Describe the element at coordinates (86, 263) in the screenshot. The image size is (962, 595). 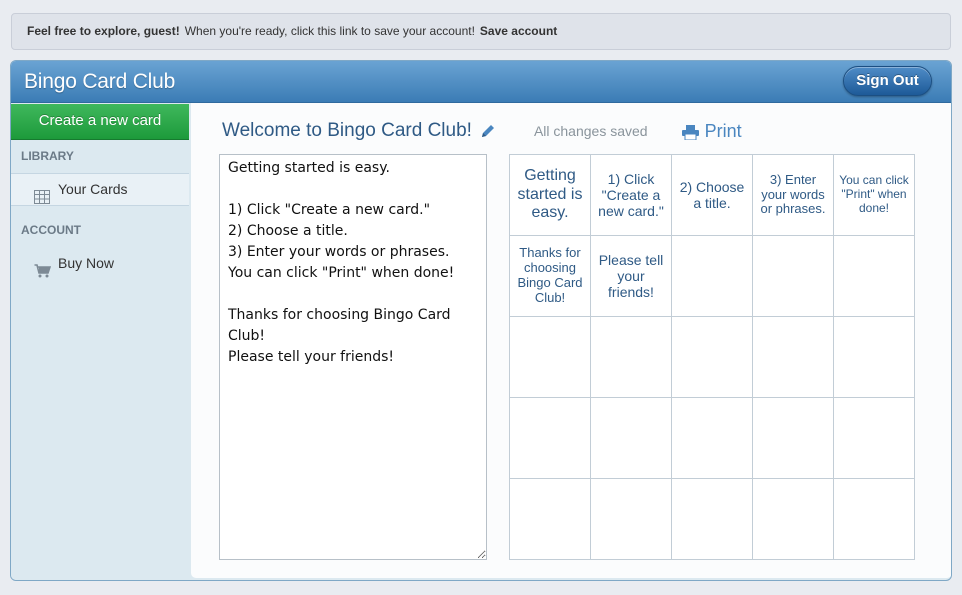
I see `sidebar-item-label: Buy Now` at that location.